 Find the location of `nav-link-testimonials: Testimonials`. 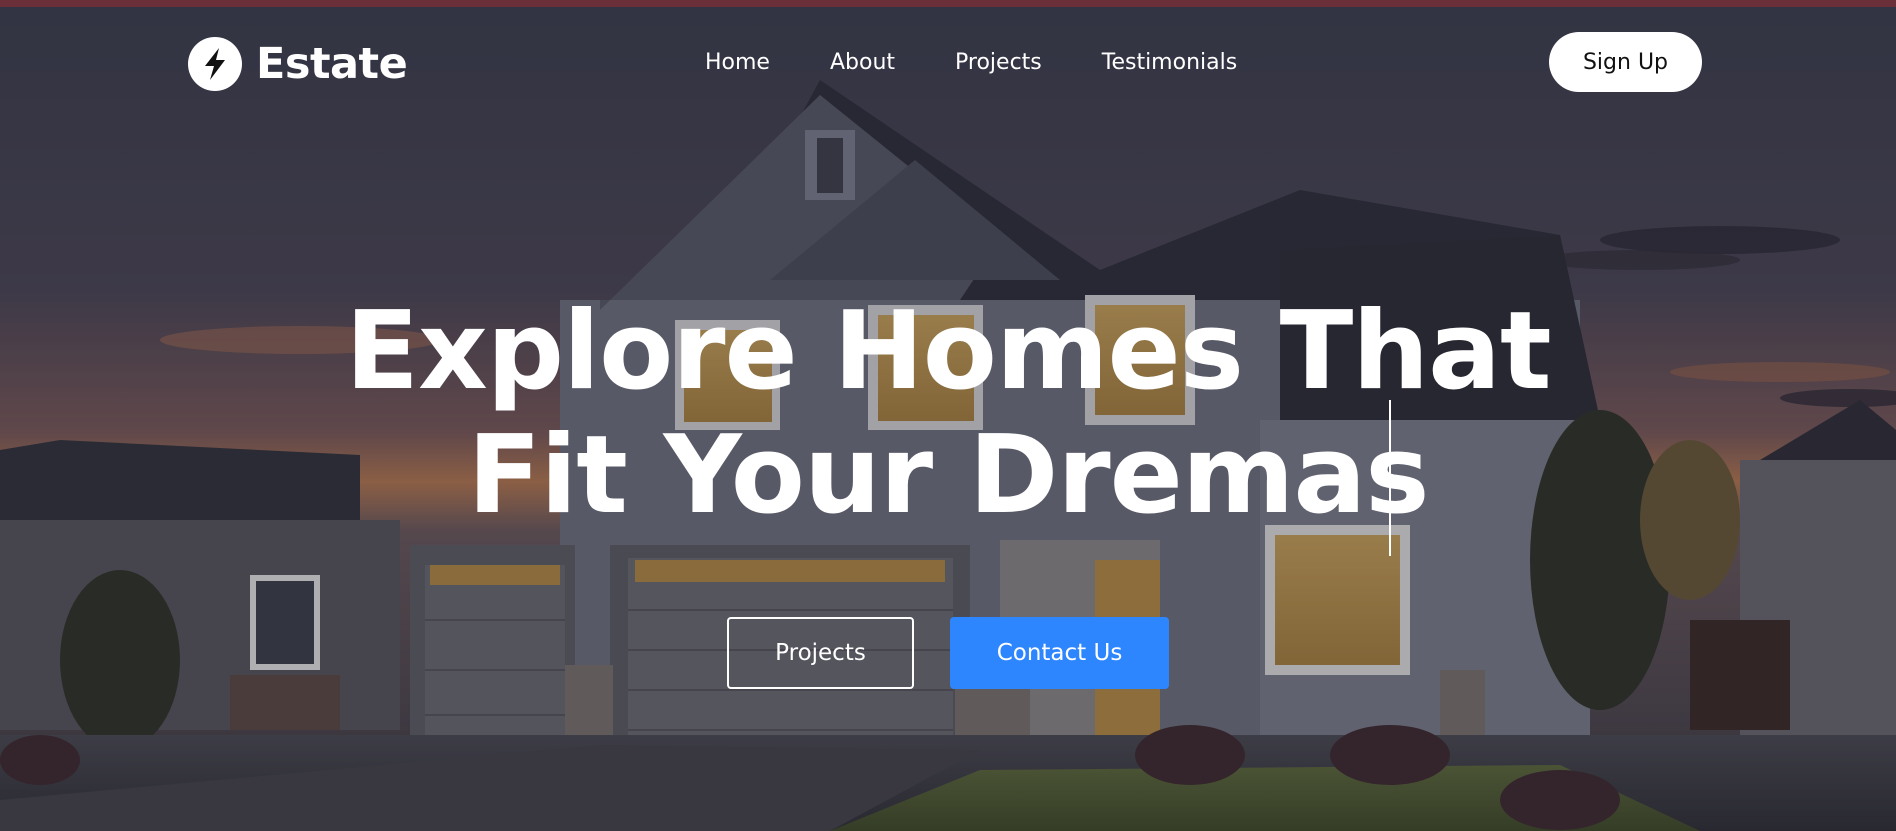

nav-link-testimonials: Testimonials is located at coordinates (1169, 63).